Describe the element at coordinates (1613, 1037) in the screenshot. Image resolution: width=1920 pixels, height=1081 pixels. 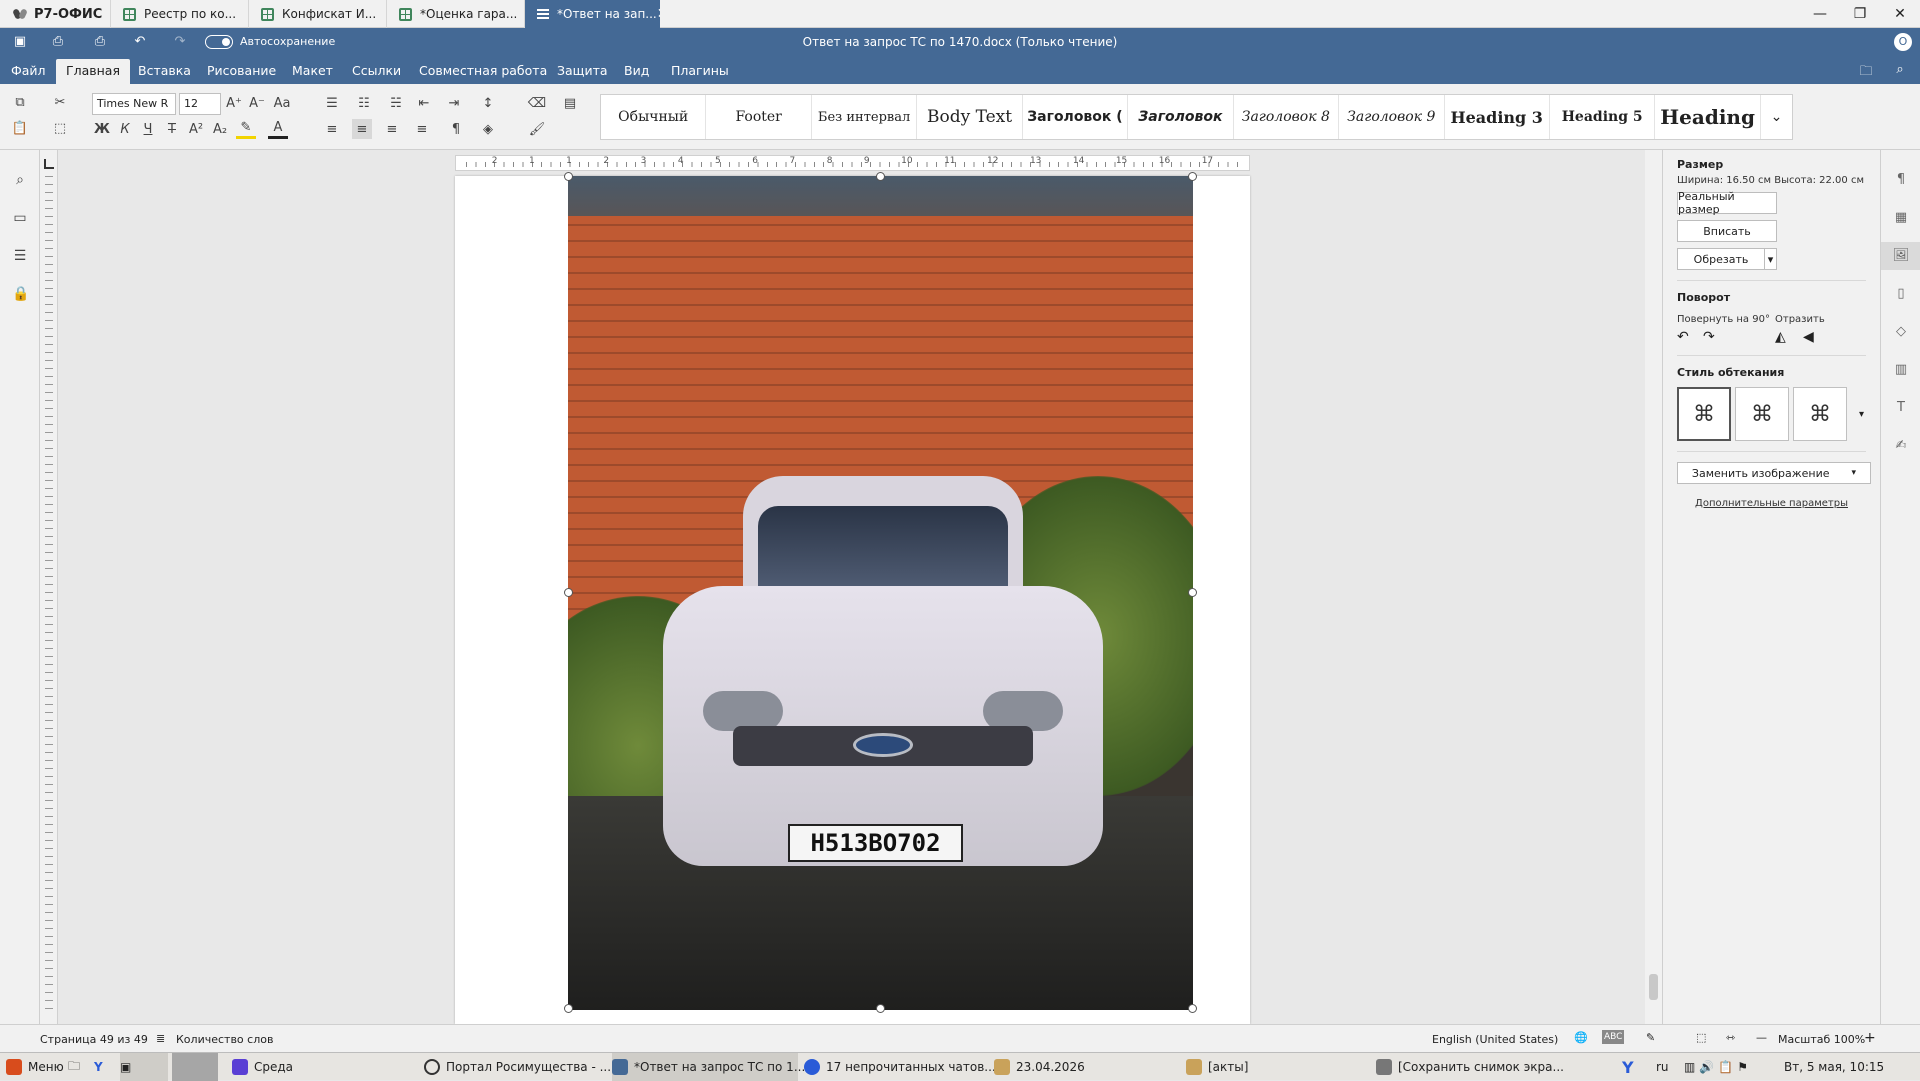
I see `spellcheck-icon: ABC` at that location.